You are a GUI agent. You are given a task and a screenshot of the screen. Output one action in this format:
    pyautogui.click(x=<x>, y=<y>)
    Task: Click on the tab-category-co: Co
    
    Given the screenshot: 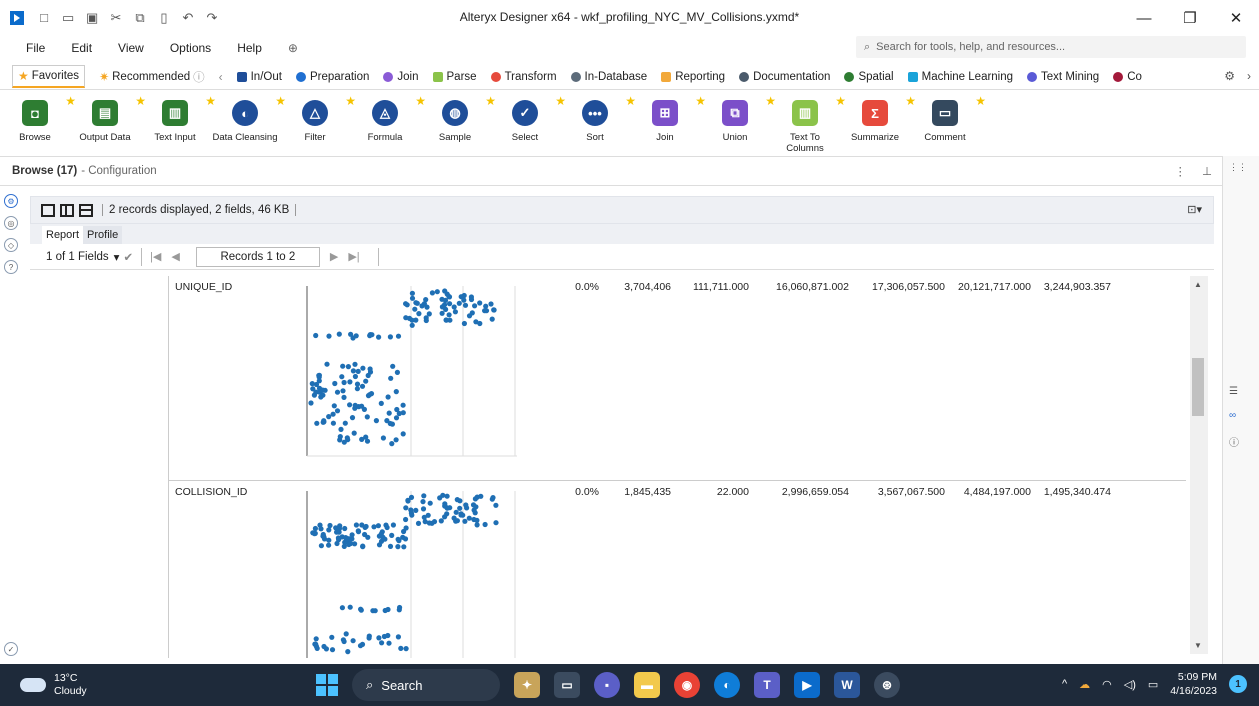 What is the action you would take?
    pyautogui.click(x=1127, y=77)
    